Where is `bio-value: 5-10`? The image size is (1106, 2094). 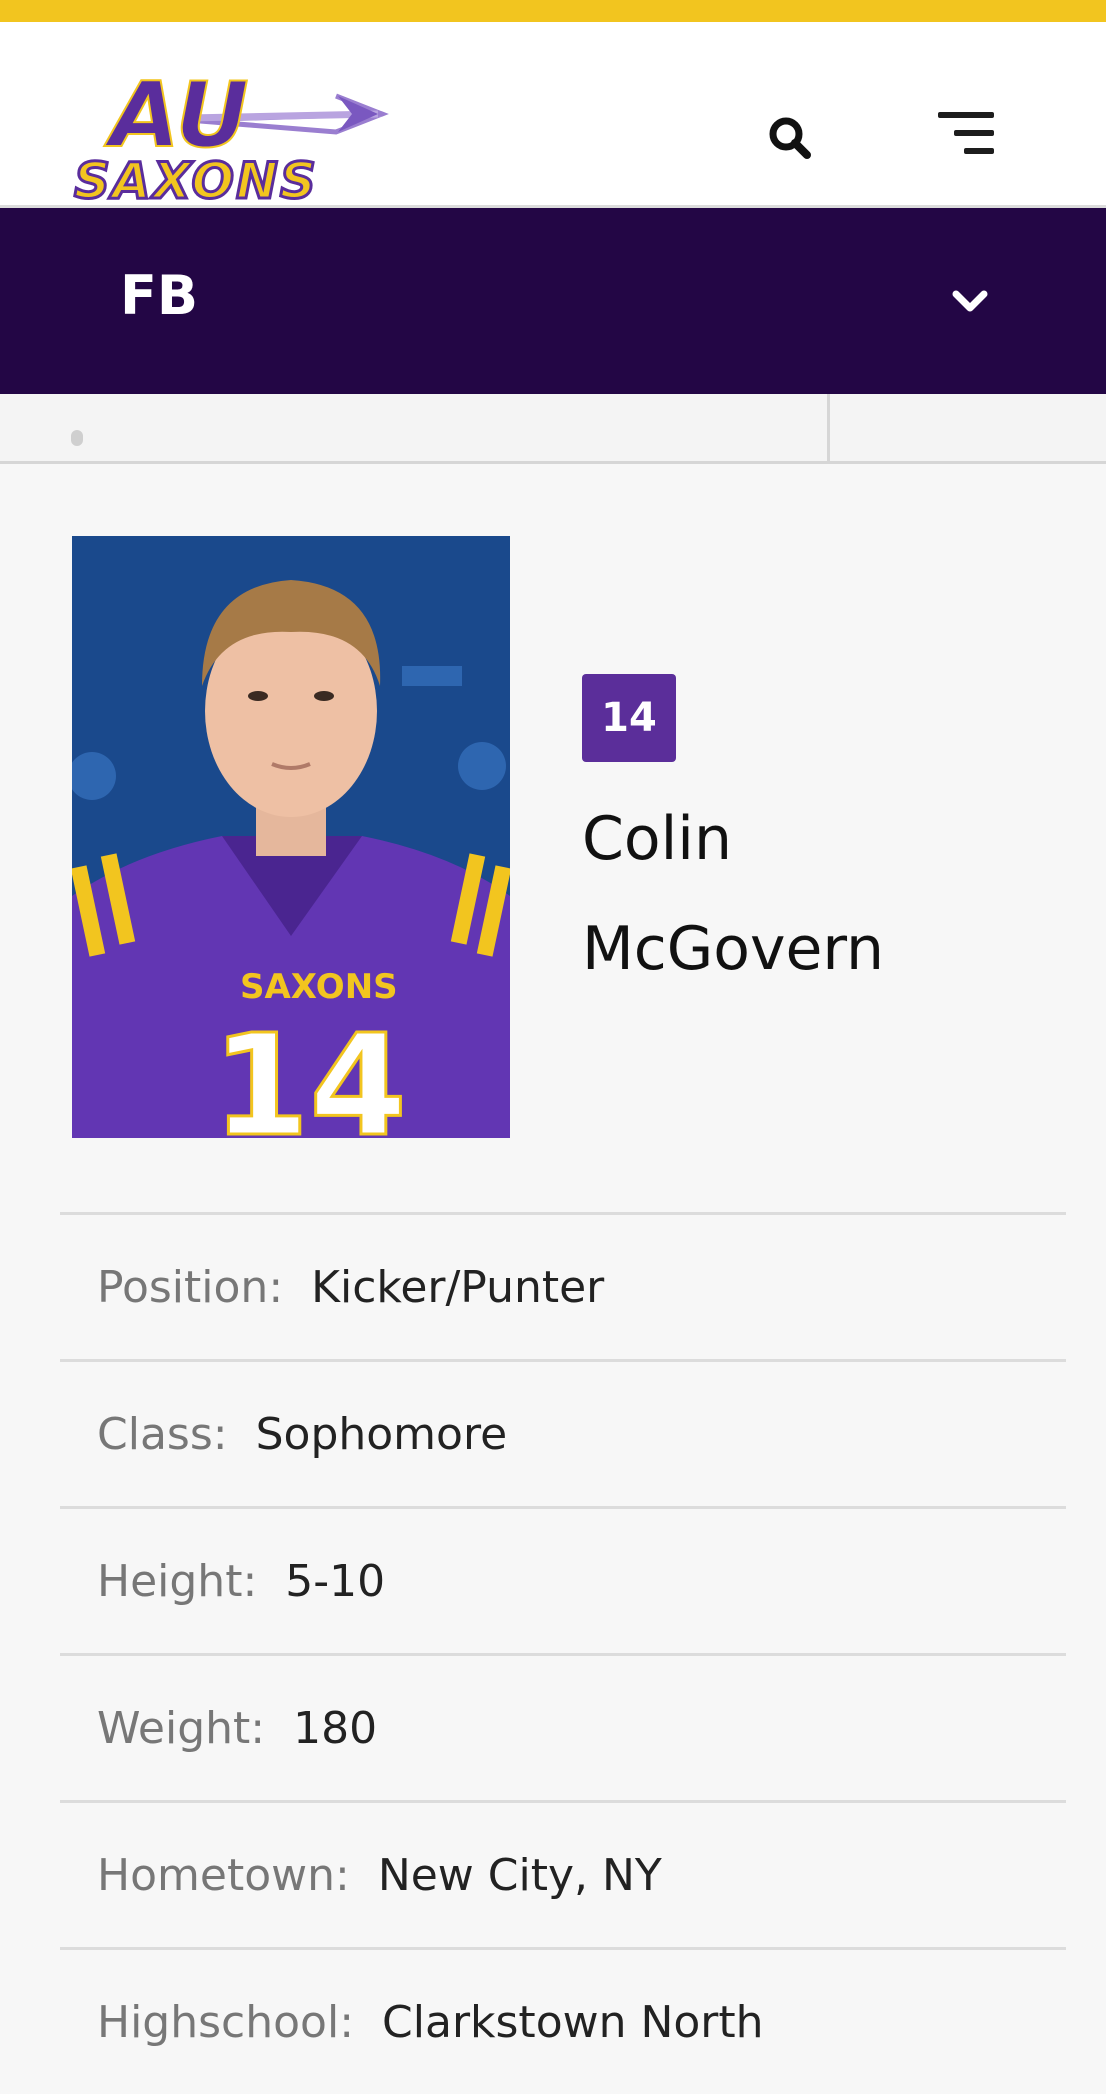 bio-value: 5-10 is located at coordinates (335, 1581).